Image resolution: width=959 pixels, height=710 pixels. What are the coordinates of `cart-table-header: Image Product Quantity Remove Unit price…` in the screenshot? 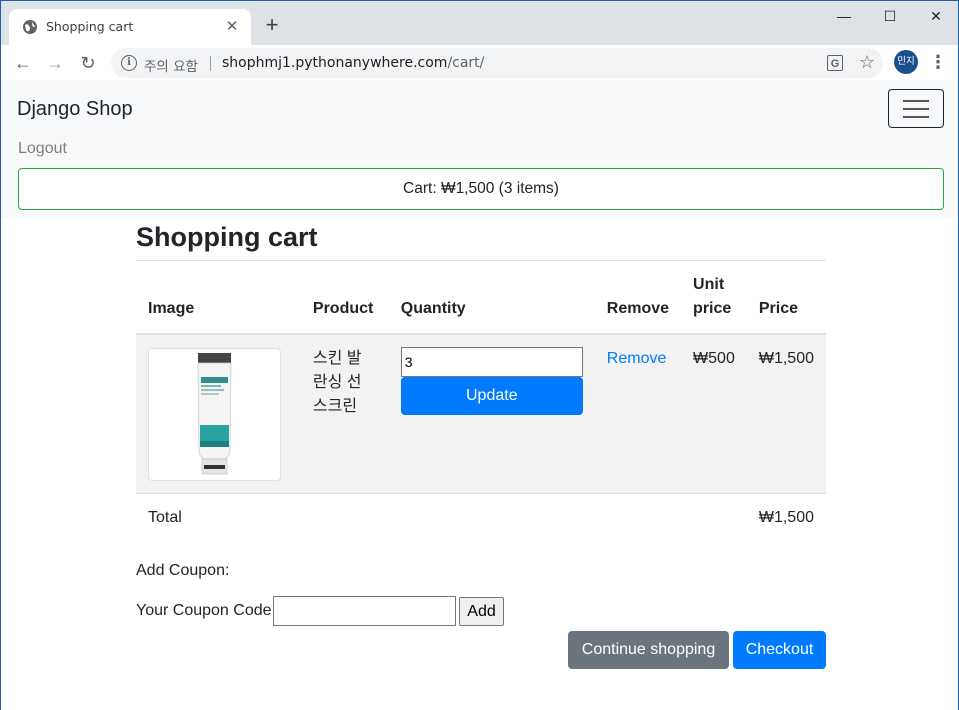 It's located at (481, 298).